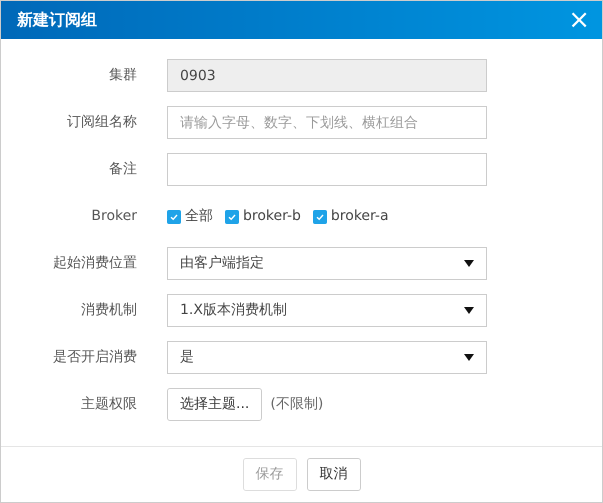 This screenshot has height=503, width=603. What do you see at coordinates (122, 75) in the screenshot?
I see `field-label: 集群` at bounding box center [122, 75].